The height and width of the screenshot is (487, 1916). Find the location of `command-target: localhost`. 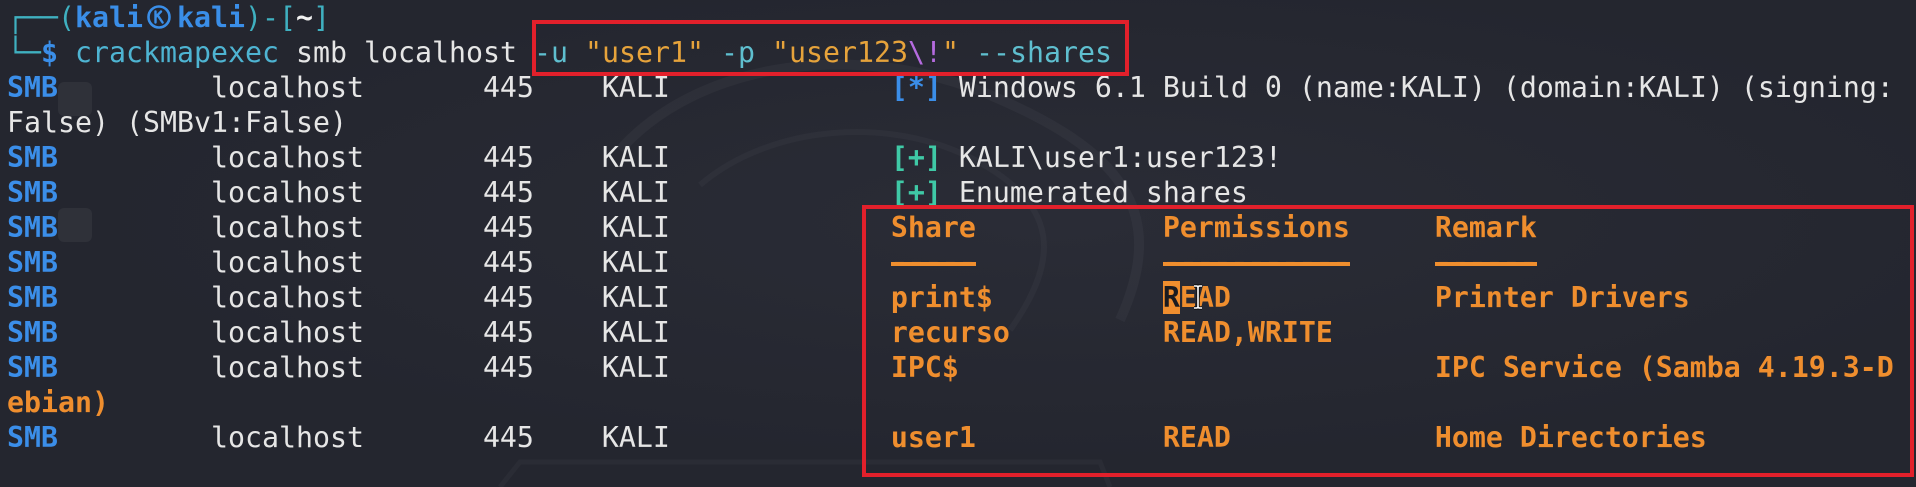

command-target: localhost is located at coordinates (440, 52).